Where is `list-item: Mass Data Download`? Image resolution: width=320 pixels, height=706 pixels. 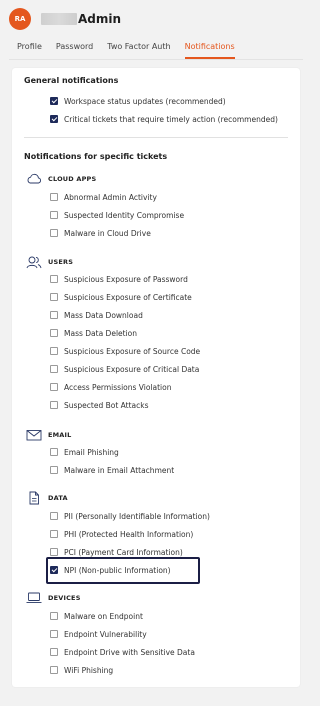 list-item: Mass Data Download is located at coordinates (96, 315).